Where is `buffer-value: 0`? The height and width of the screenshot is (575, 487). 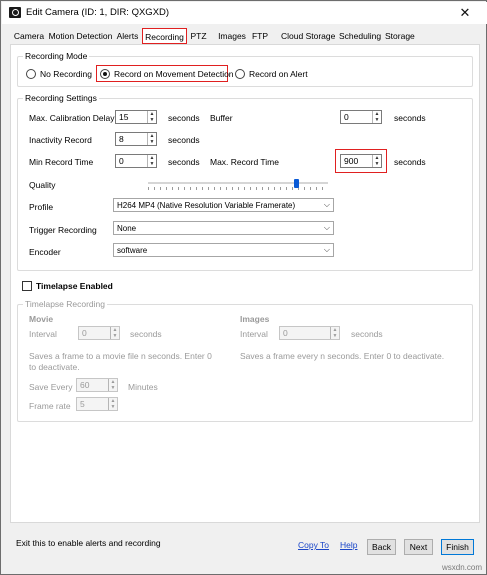 buffer-value: 0 is located at coordinates (346, 117).